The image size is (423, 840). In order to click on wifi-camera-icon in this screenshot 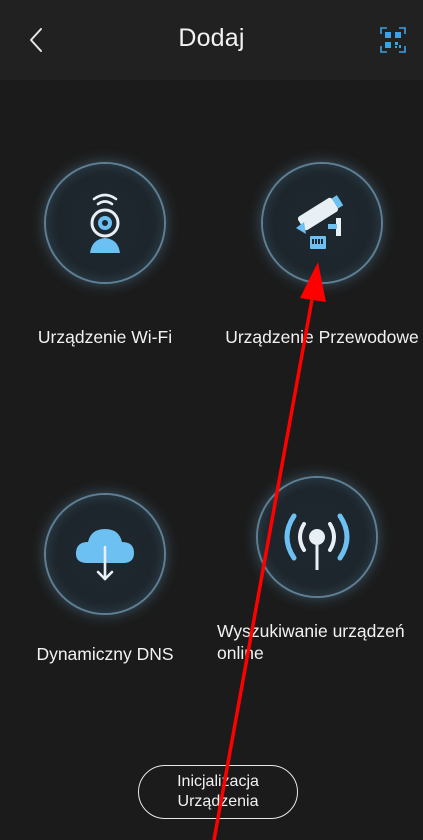, I will do `click(105, 223)`.